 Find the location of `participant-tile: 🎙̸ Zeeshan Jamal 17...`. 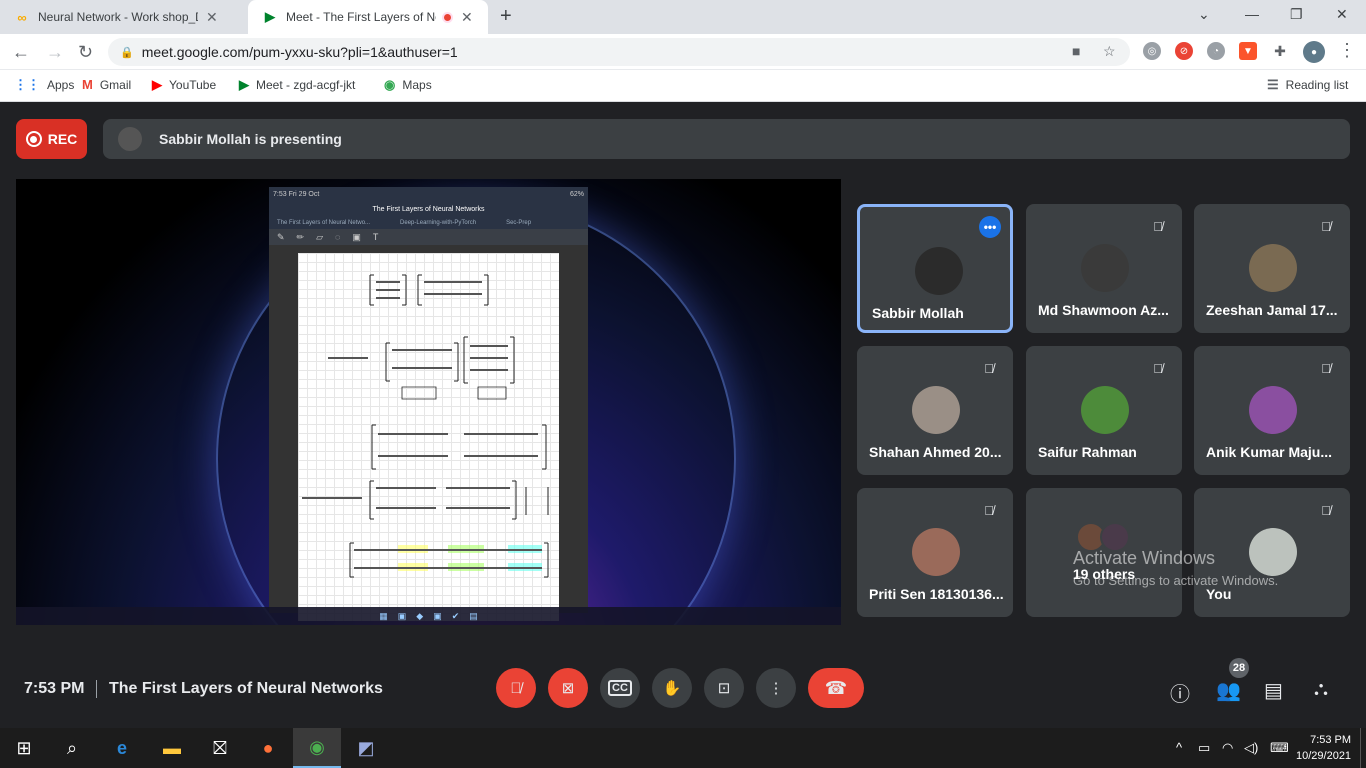

participant-tile: 🎙̸ Zeeshan Jamal 17... is located at coordinates (1272, 268).